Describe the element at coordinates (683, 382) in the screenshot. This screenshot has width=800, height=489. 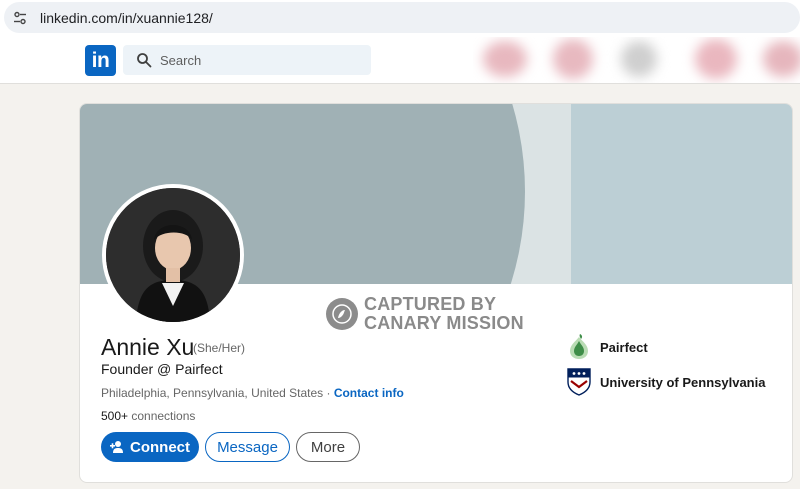
I see `school-name: University of Pennsylvania` at that location.